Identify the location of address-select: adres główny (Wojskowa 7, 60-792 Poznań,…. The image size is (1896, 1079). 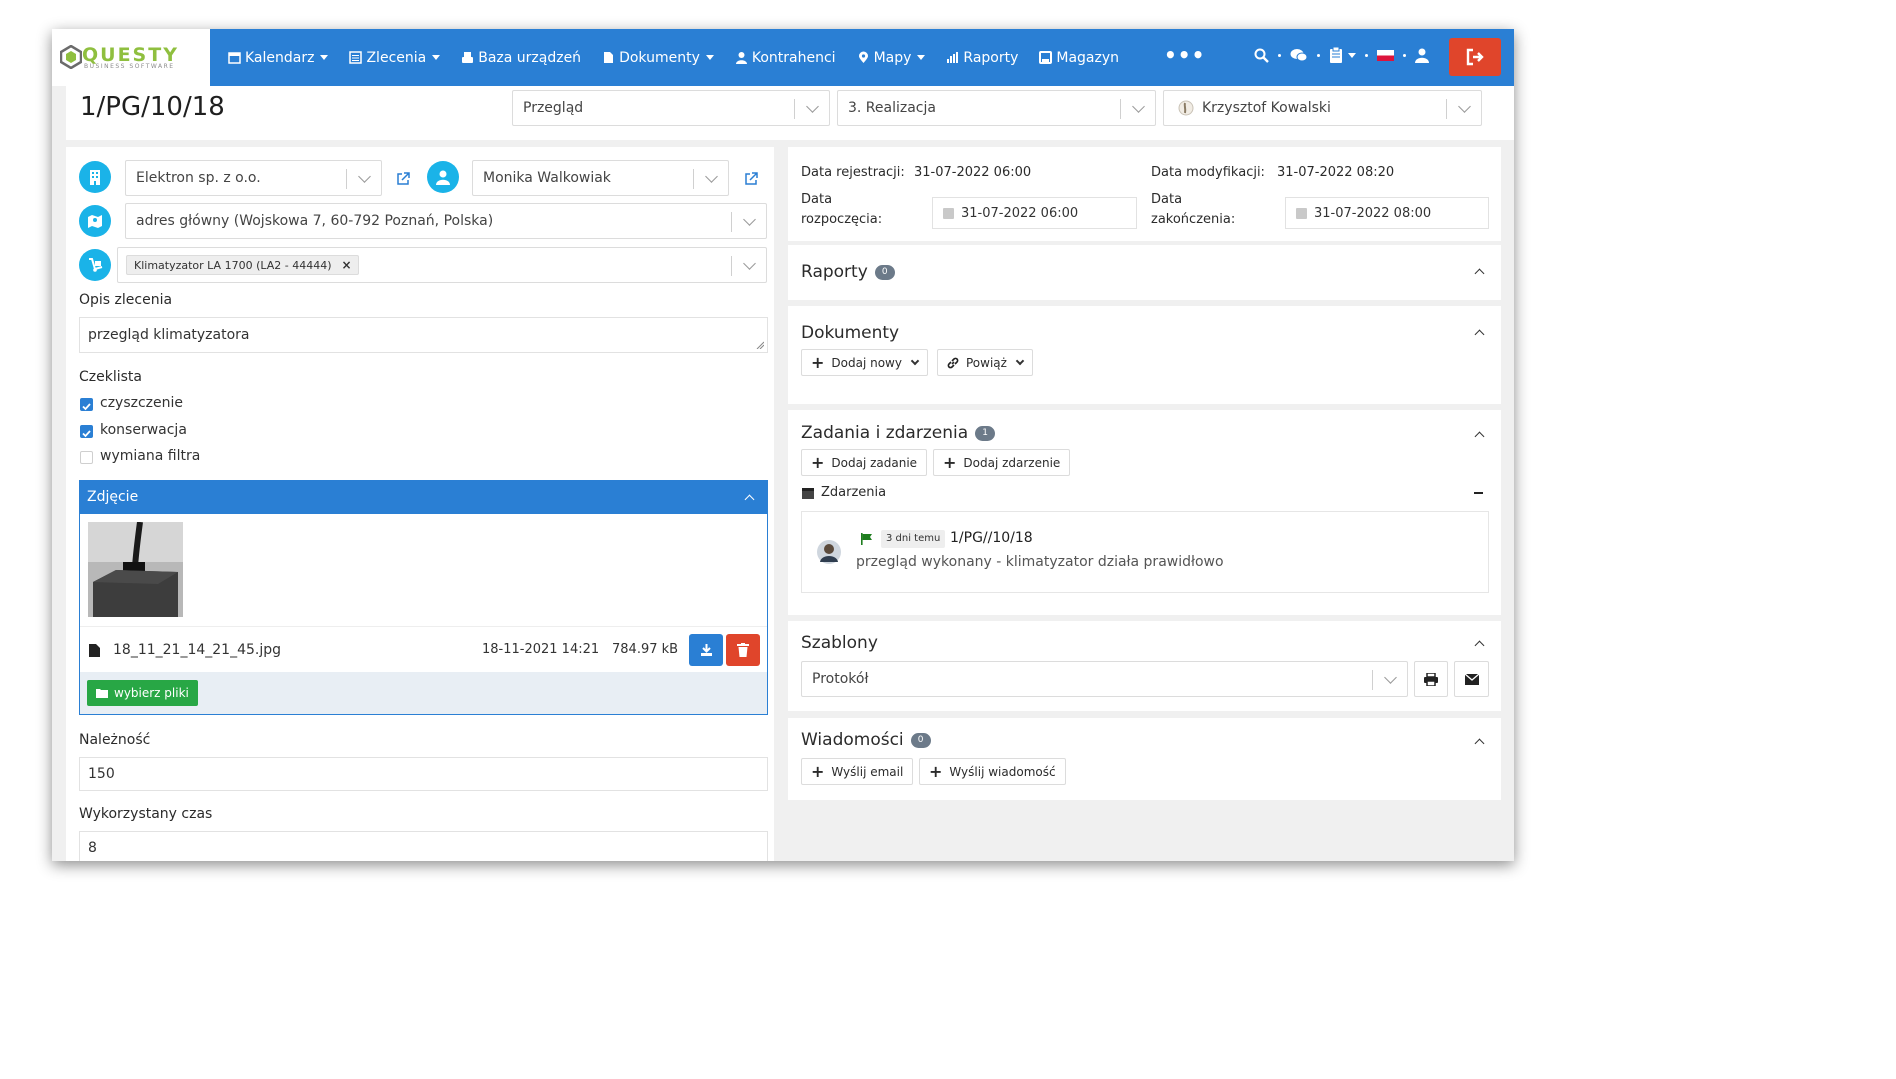
(446, 221).